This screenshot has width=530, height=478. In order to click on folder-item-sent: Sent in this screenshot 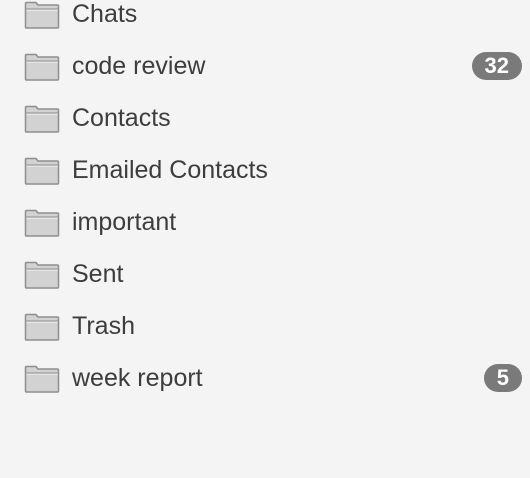, I will do `click(265, 274)`.